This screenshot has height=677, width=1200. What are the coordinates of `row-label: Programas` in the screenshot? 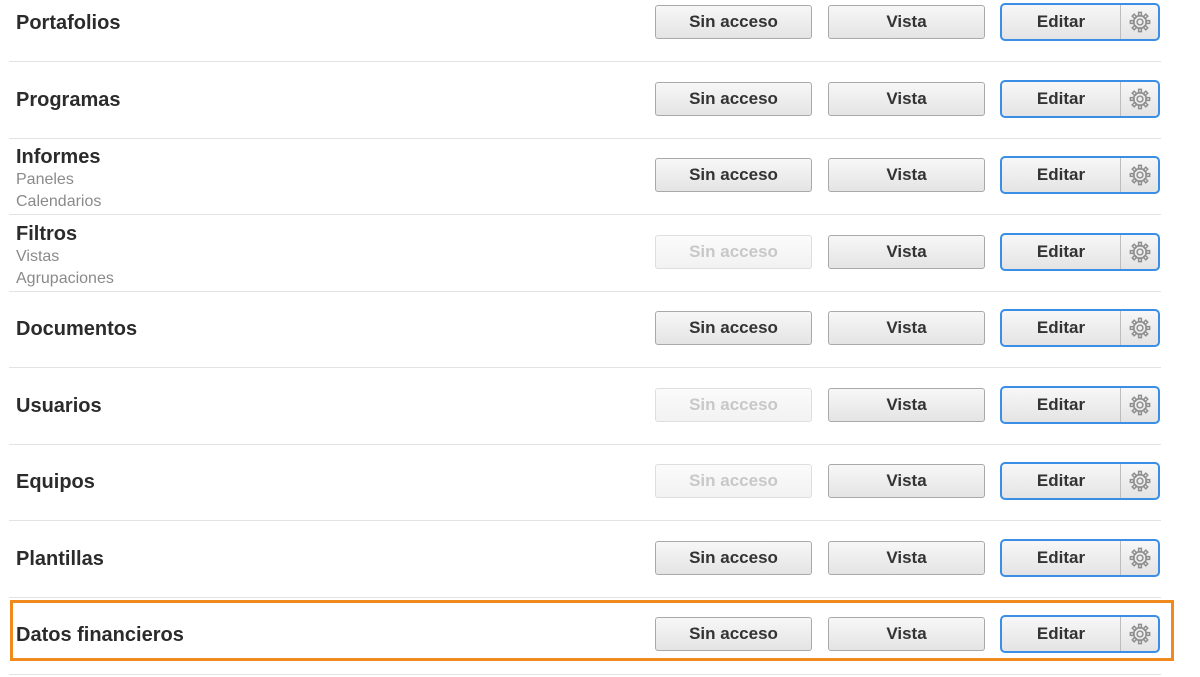 It's located at (68, 100).